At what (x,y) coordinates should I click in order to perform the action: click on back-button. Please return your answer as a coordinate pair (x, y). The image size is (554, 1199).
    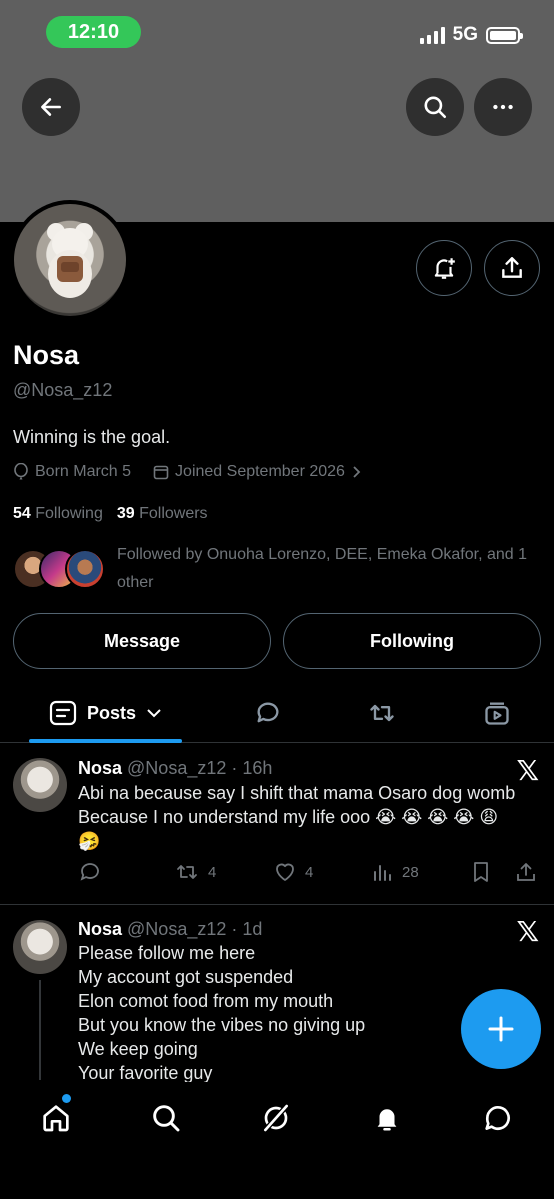
    Looking at the image, I should click on (51, 107).